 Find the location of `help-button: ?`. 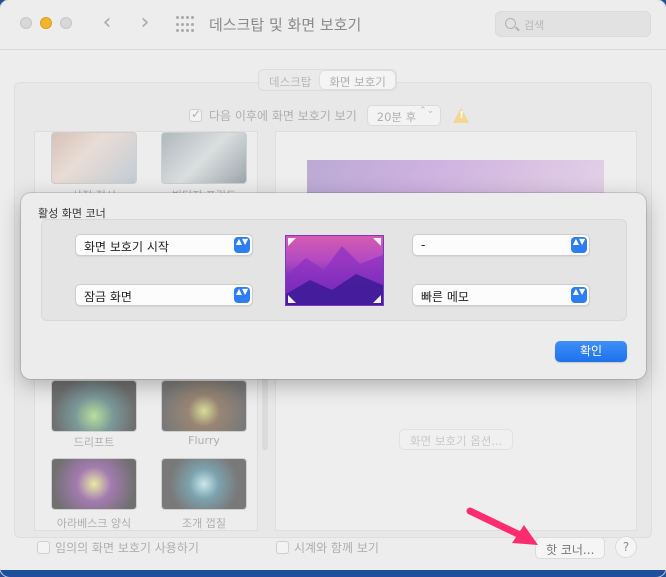

help-button: ? is located at coordinates (626, 547).